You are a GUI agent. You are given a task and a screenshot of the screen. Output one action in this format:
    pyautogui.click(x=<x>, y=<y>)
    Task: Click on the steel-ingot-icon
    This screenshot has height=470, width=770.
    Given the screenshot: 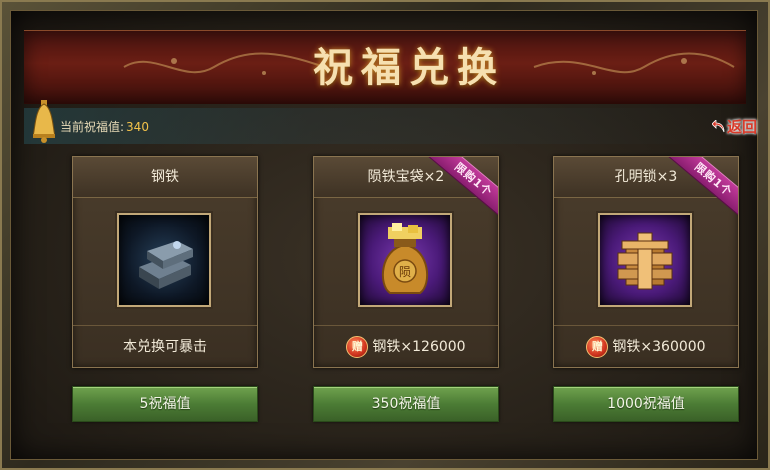 What is the action you would take?
    pyautogui.click(x=166, y=265)
    